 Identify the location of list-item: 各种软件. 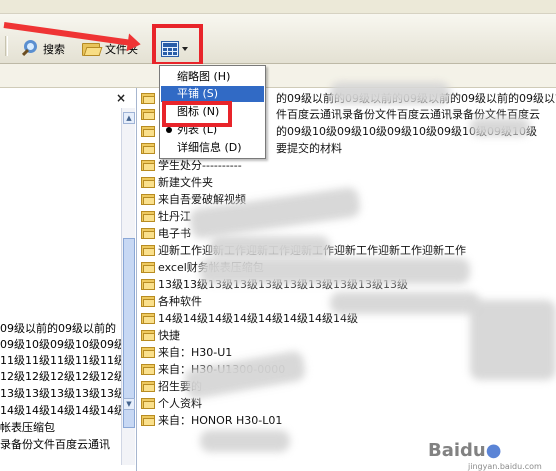
(171, 301).